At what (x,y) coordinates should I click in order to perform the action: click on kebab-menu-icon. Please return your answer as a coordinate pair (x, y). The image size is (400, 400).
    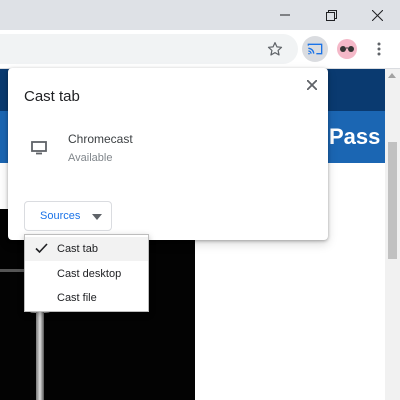
    Looking at the image, I should click on (379, 49).